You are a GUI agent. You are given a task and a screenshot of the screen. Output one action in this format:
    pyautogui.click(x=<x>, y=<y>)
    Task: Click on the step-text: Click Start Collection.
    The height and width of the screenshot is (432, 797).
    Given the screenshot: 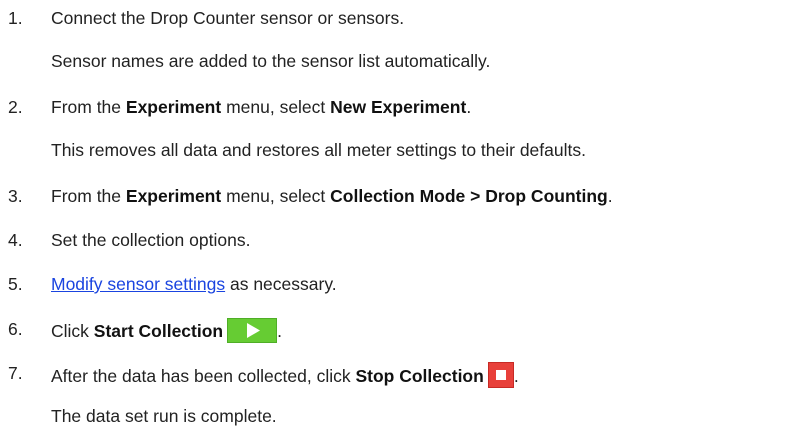 What is the action you would take?
    pyautogui.click(x=166, y=330)
    